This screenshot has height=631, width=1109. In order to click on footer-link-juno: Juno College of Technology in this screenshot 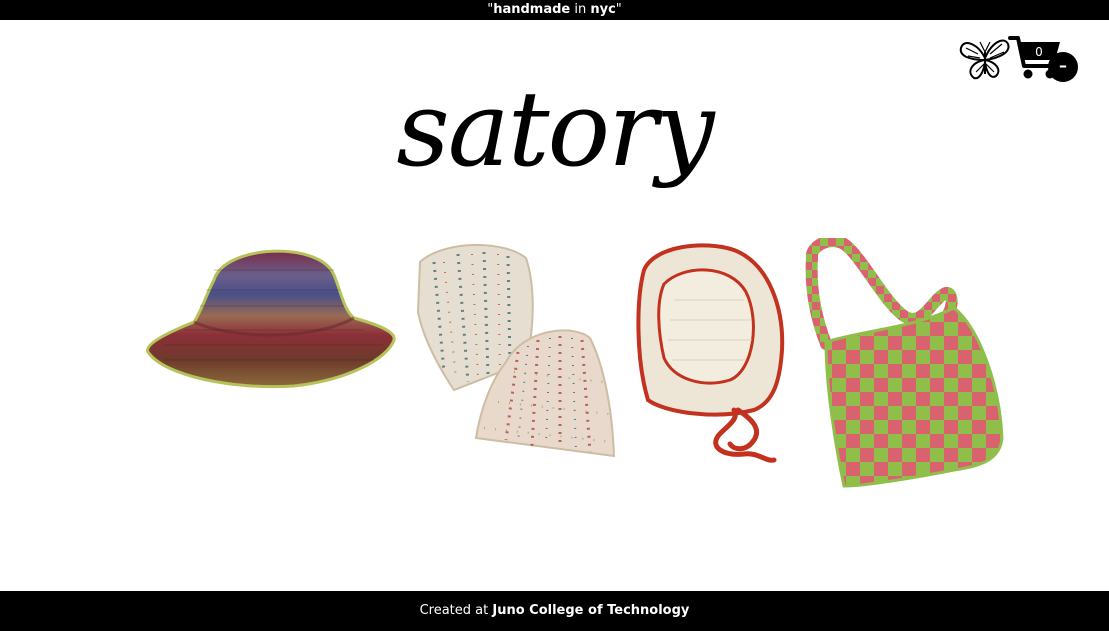, I will do `click(590, 610)`.